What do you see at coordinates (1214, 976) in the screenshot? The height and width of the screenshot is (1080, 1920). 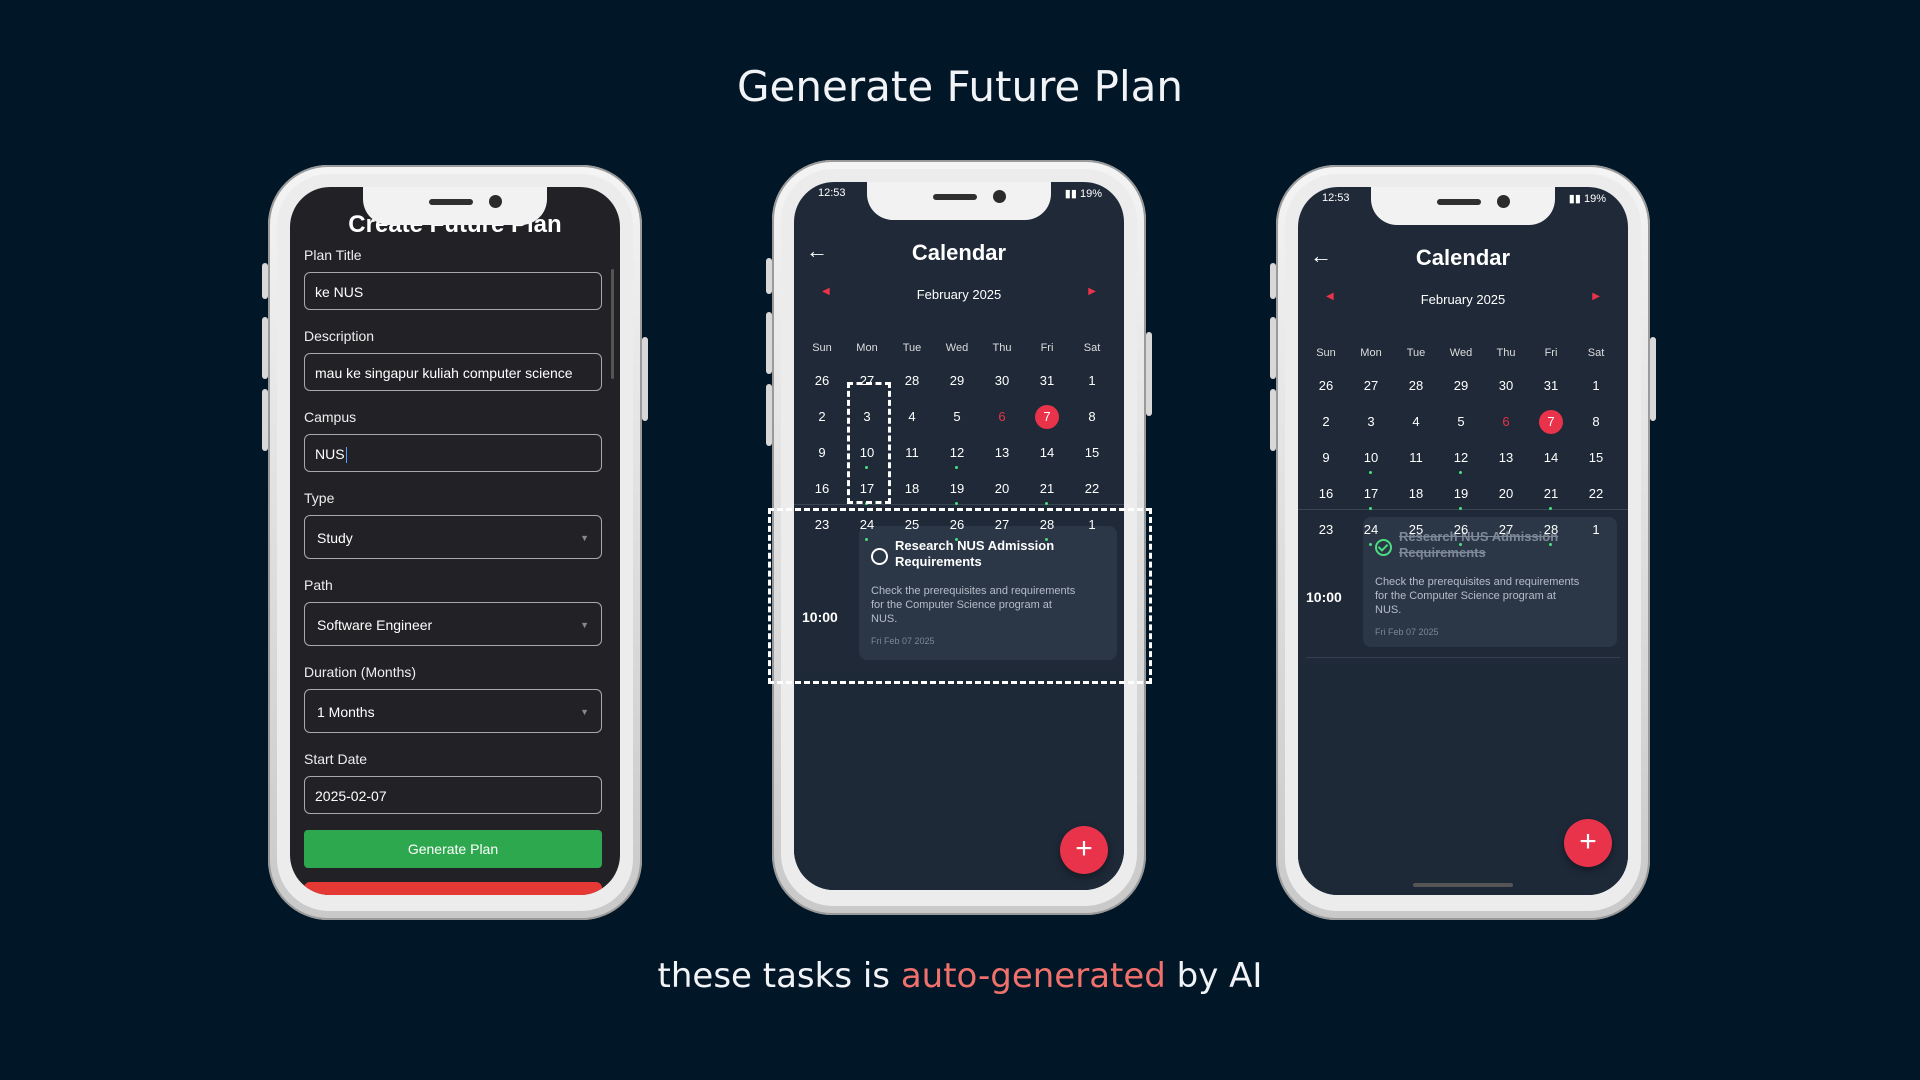 I see `caption-text-end: by AI` at bounding box center [1214, 976].